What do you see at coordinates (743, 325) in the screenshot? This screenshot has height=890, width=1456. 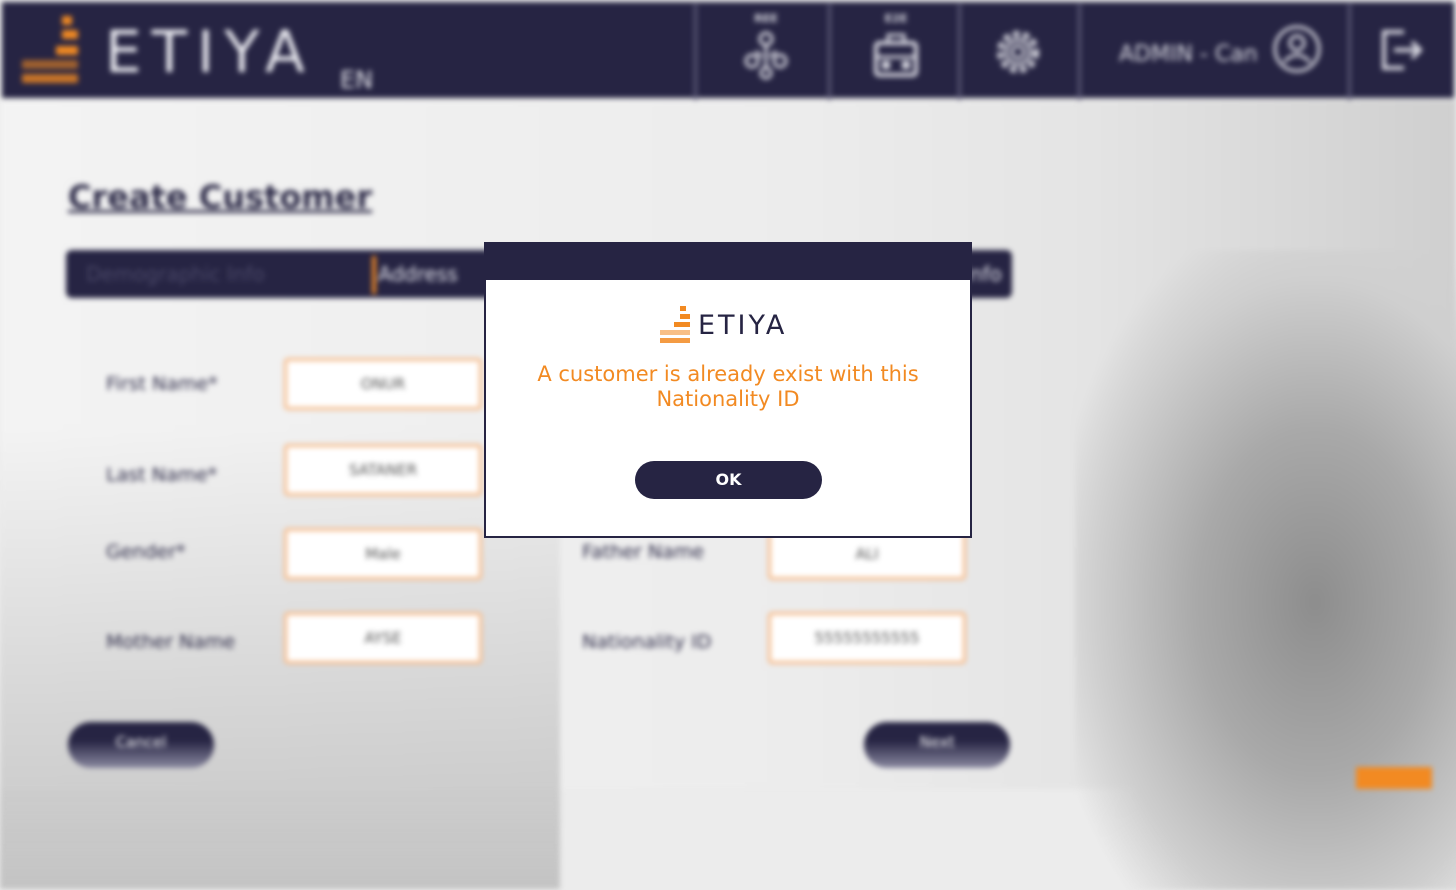 I see `dialog-brand-name: ETIYA` at bounding box center [743, 325].